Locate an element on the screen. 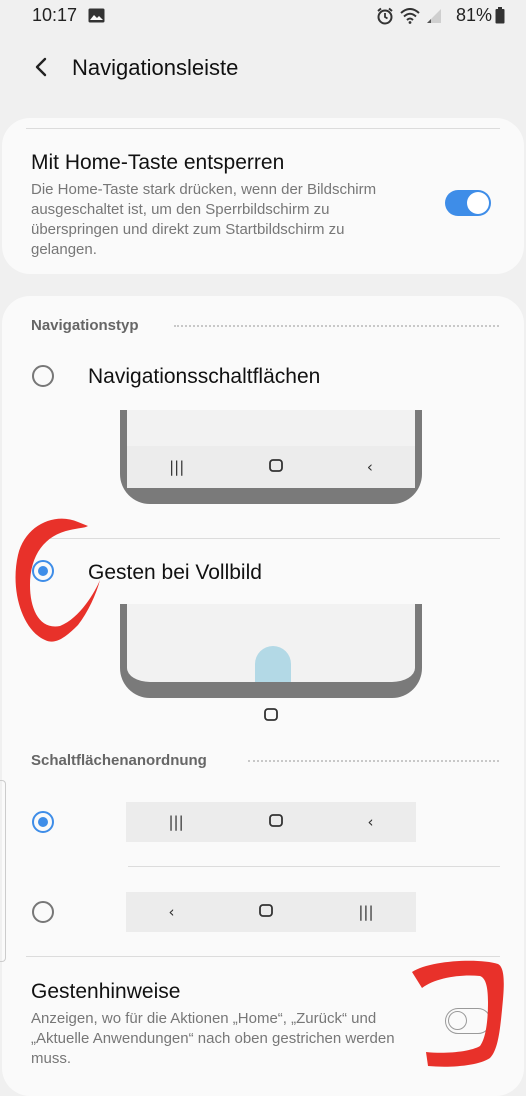 The height and width of the screenshot is (1096, 526). top-divider is located at coordinates (263, 128).